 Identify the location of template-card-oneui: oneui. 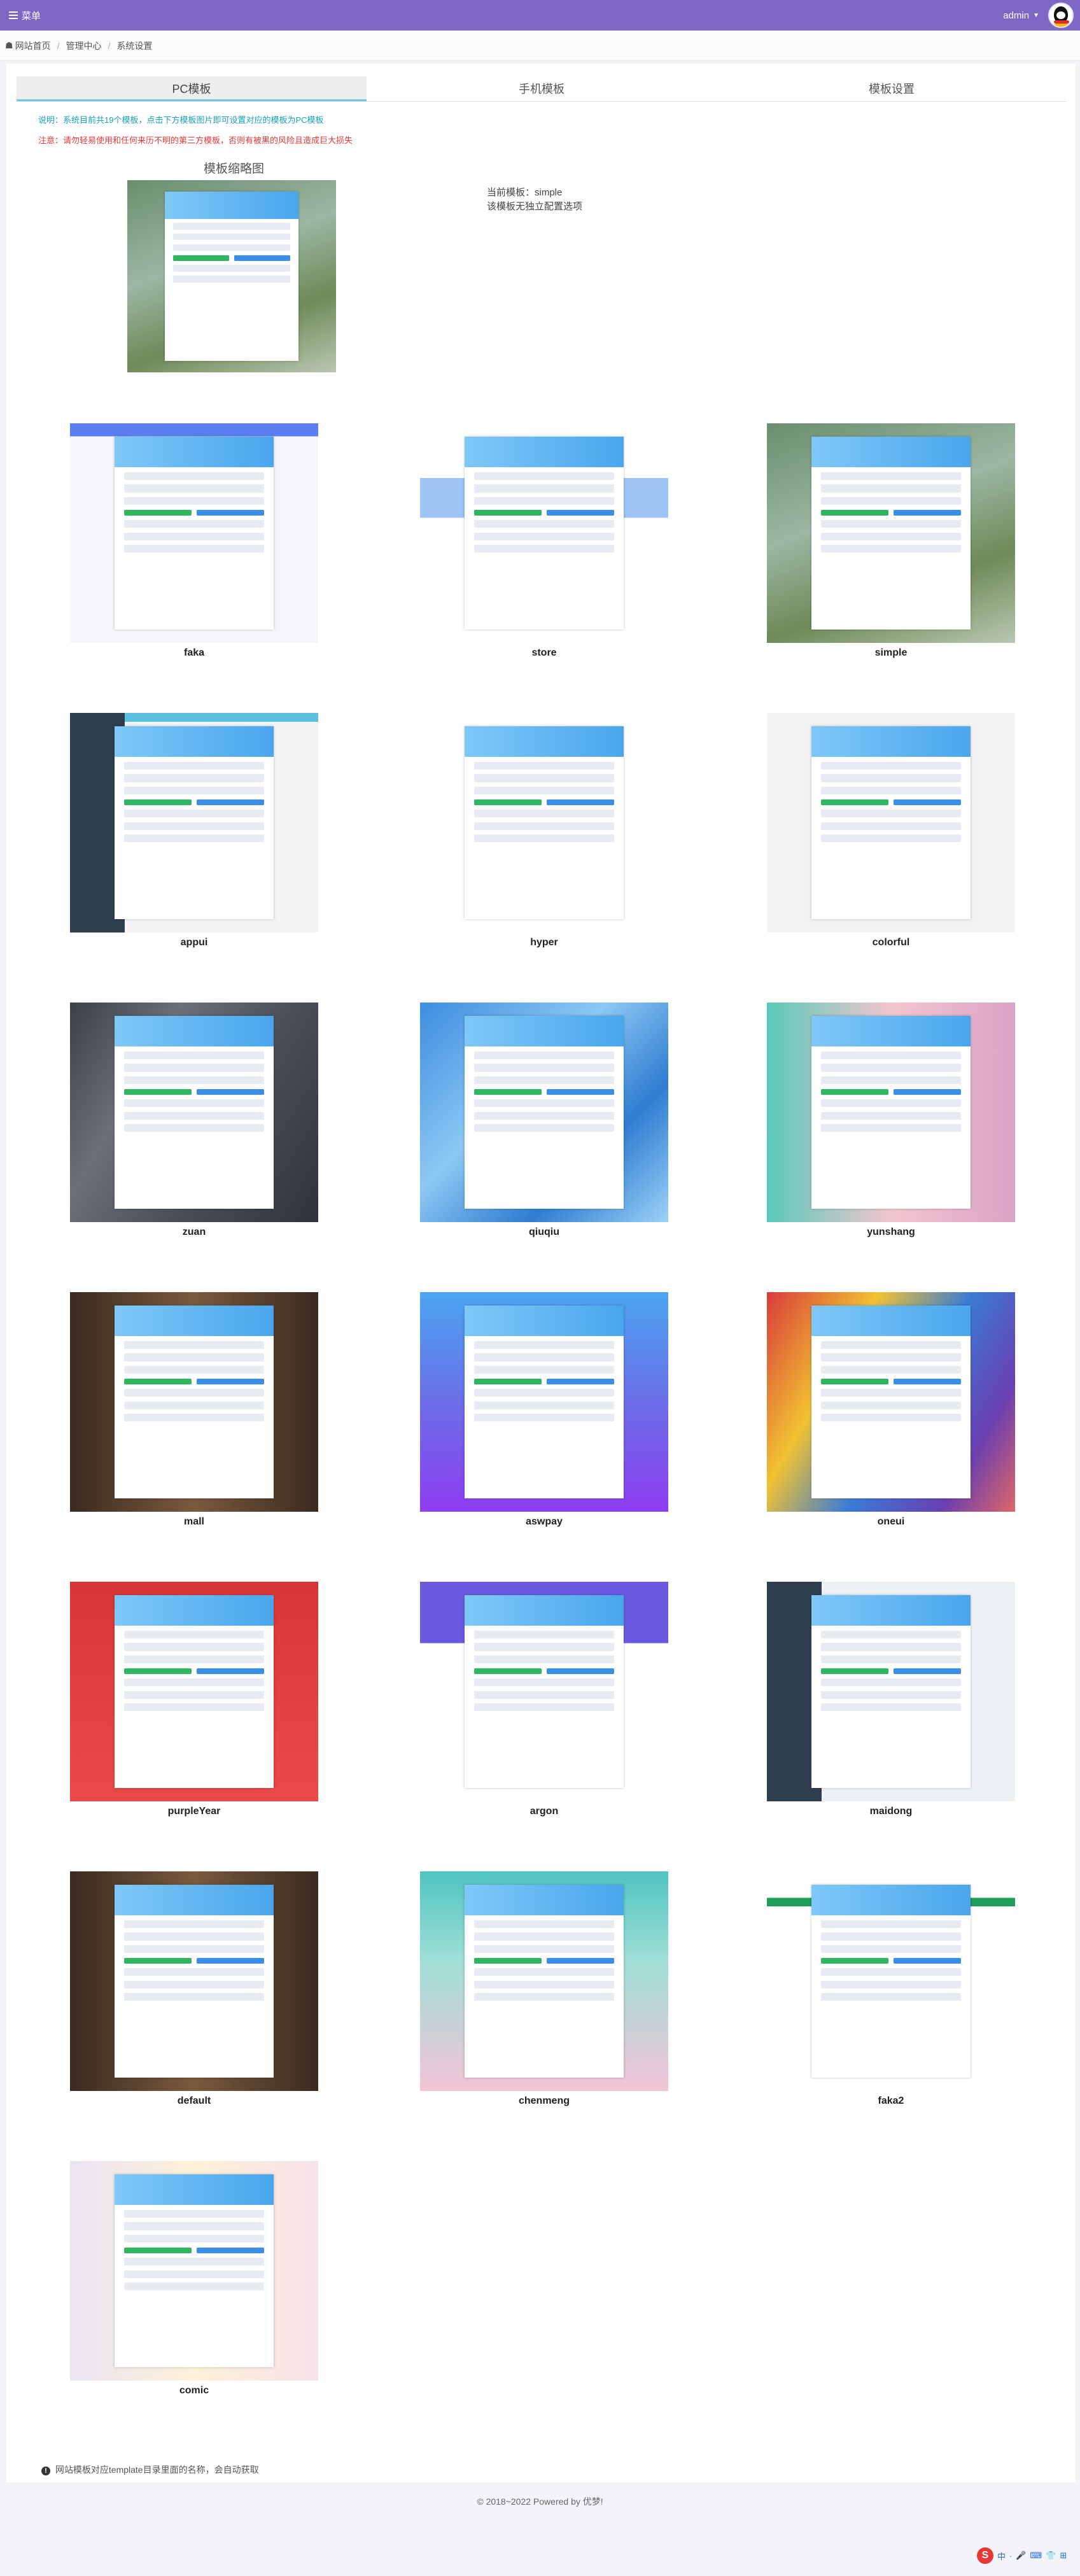
(891, 1413).